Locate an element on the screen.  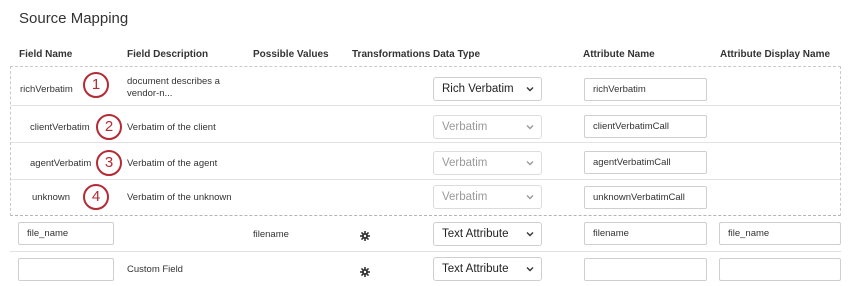
attribute-display-name-input: file_name is located at coordinates (780, 233).